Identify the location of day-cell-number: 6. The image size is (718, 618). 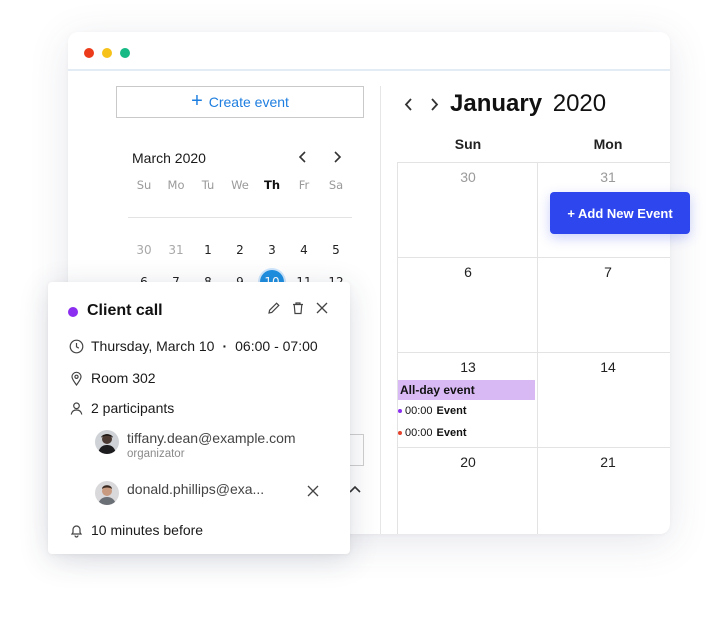
(468, 272).